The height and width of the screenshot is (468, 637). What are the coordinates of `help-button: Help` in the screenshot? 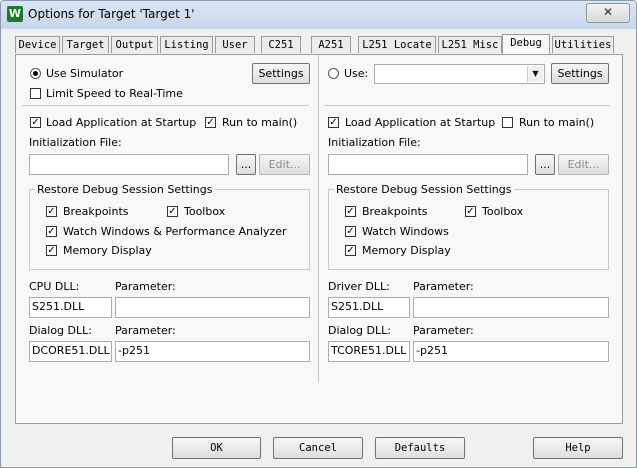 It's located at (578, 448).